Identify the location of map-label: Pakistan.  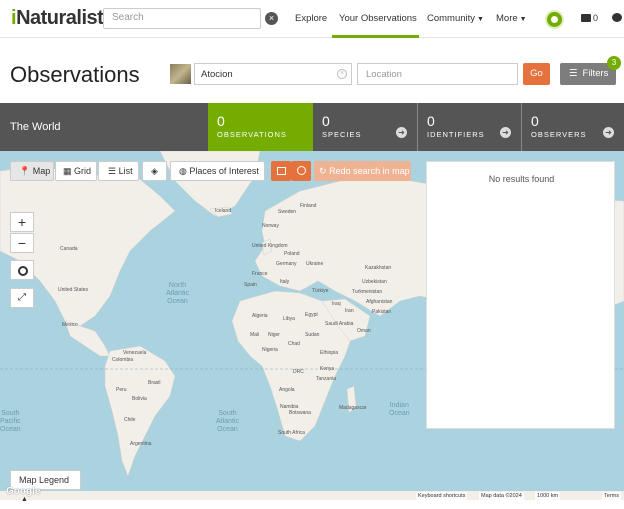
(382, 312).